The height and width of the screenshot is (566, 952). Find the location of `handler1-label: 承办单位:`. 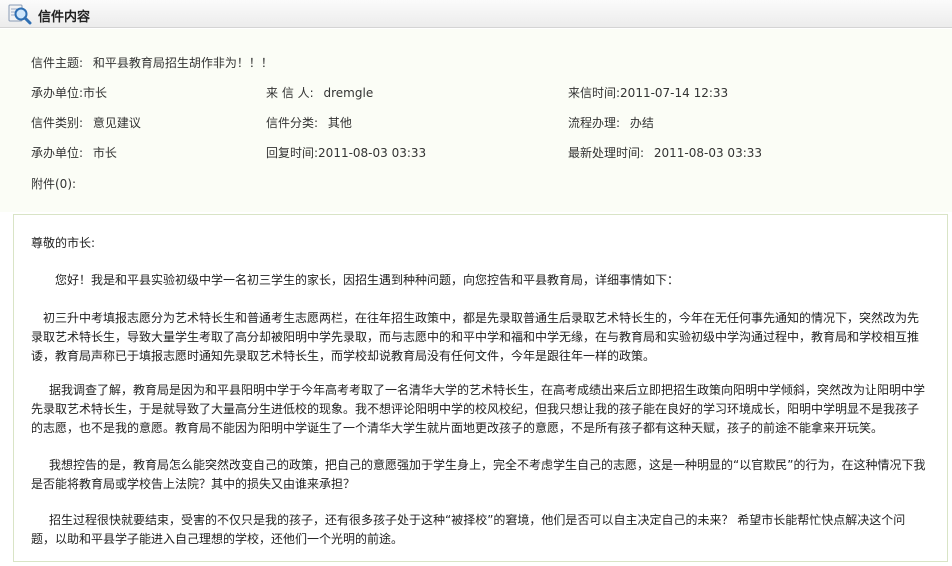

handler1-label: 承办单位: is located at coordinates (57, 93).